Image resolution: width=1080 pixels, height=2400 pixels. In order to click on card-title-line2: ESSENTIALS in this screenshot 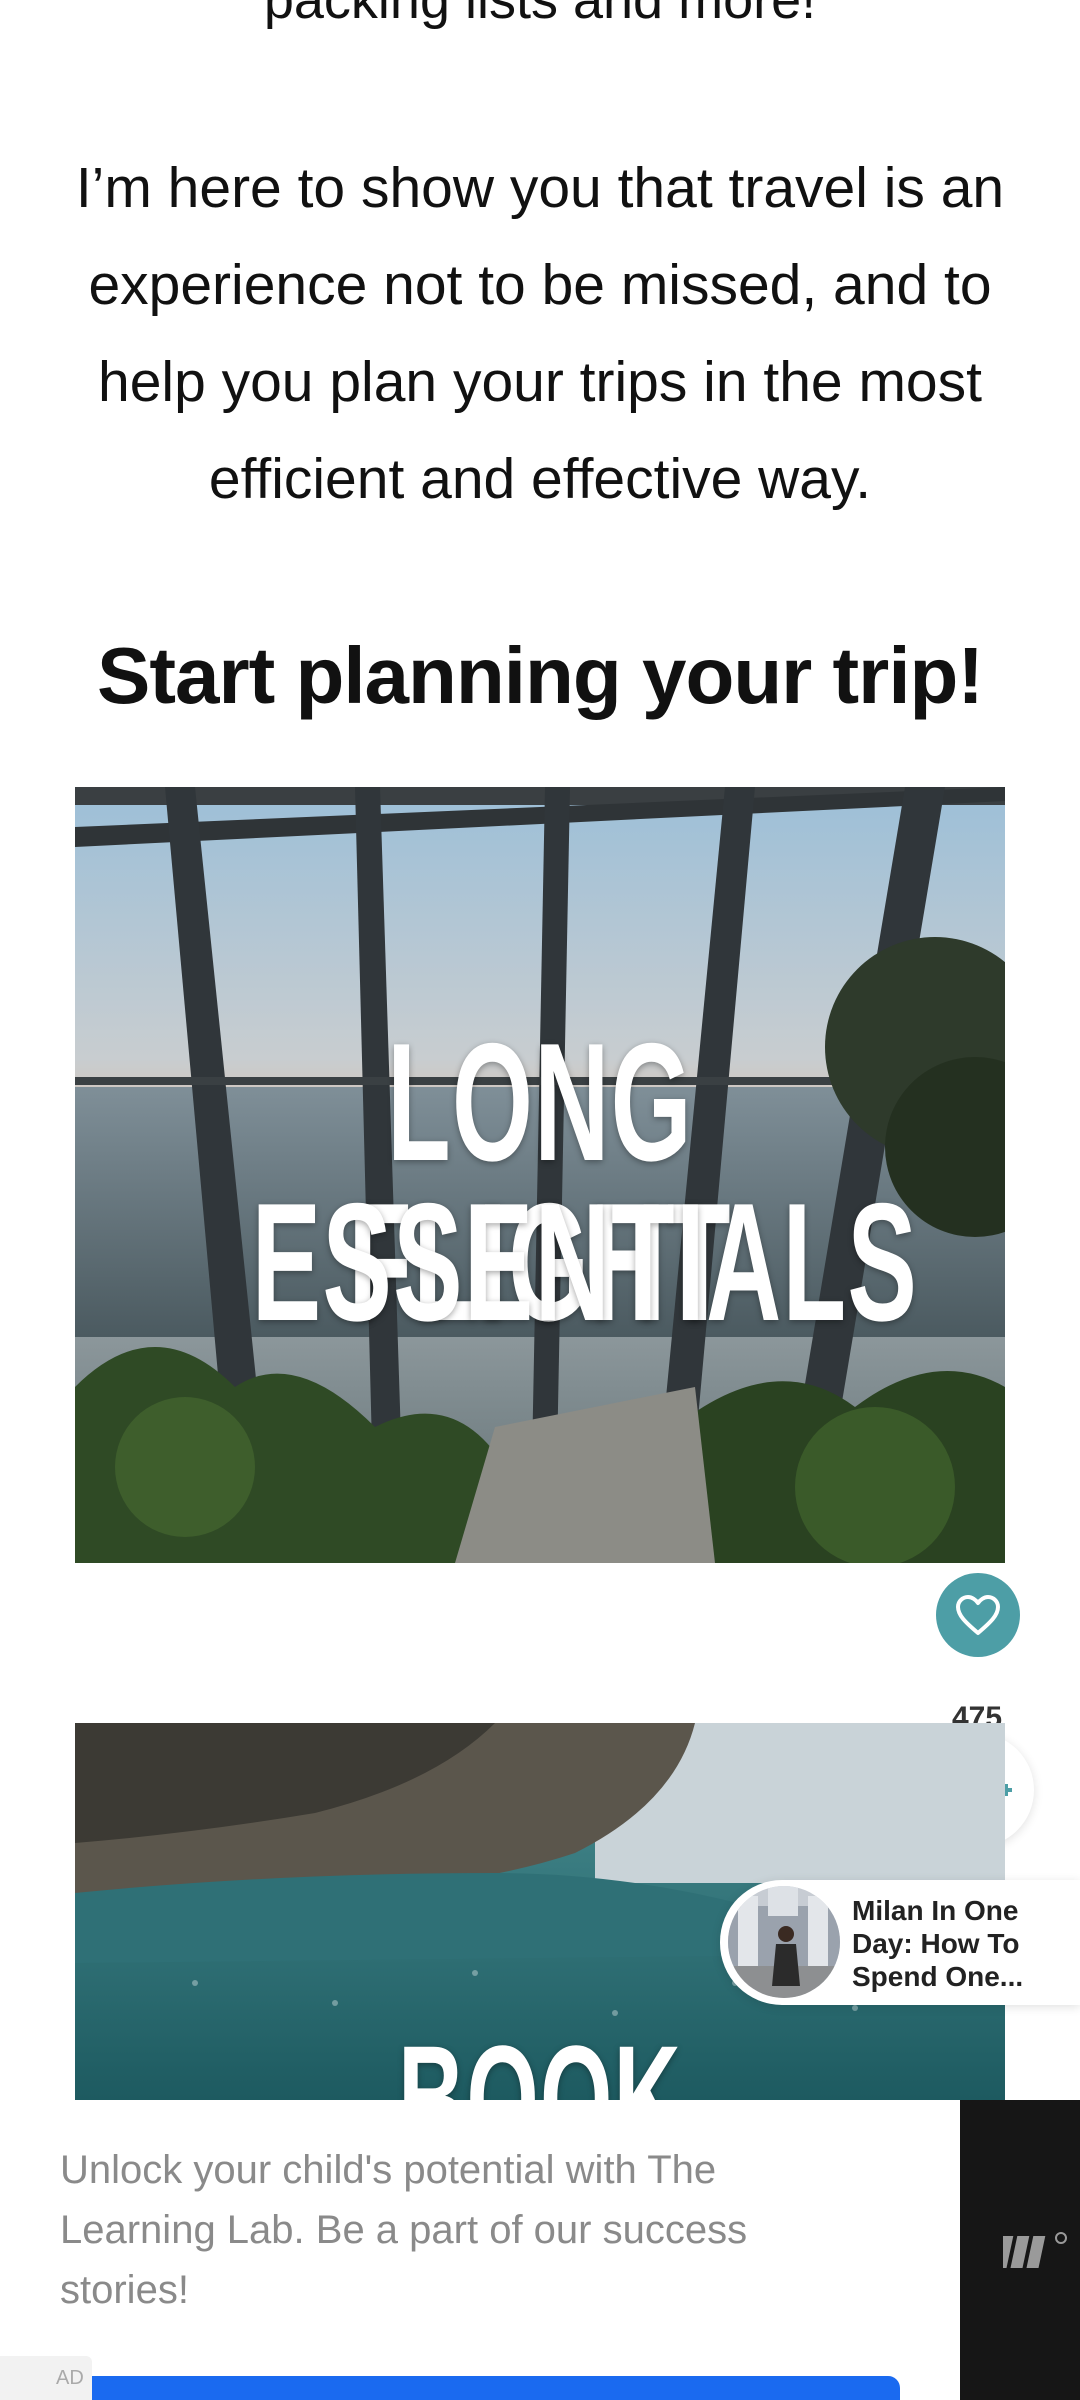, I will do `click(585, 1262)`.